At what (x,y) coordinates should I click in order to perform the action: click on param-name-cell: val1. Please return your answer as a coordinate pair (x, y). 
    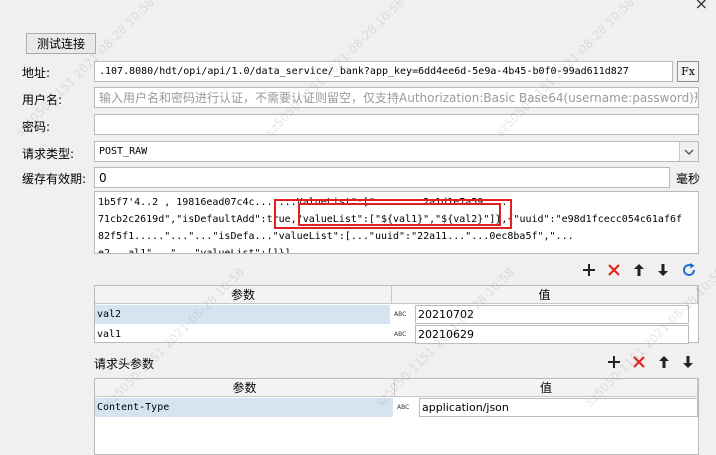
    Looking at the image, I should click on (242, 334).